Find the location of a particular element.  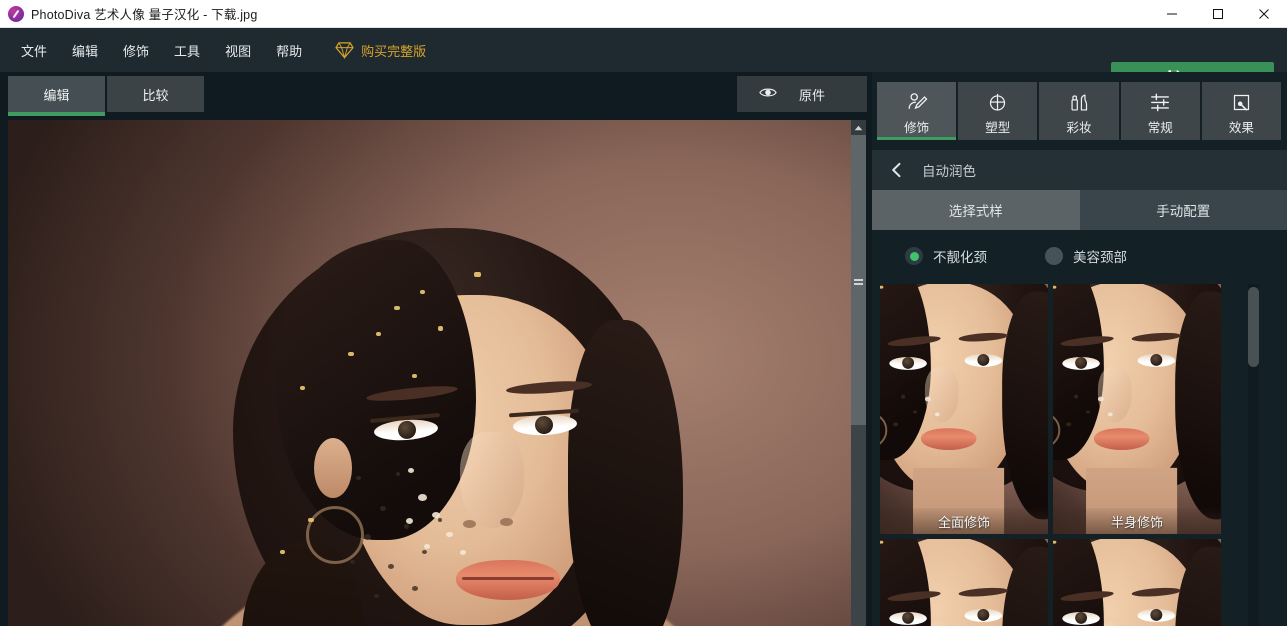

diamond-icon is located at coordinates (344, 50).